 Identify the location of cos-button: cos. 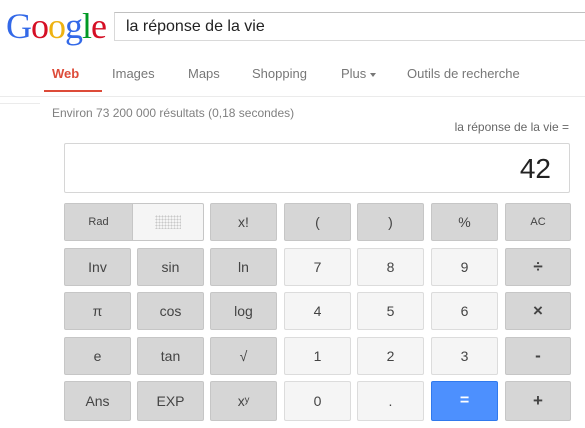
(170, 311).